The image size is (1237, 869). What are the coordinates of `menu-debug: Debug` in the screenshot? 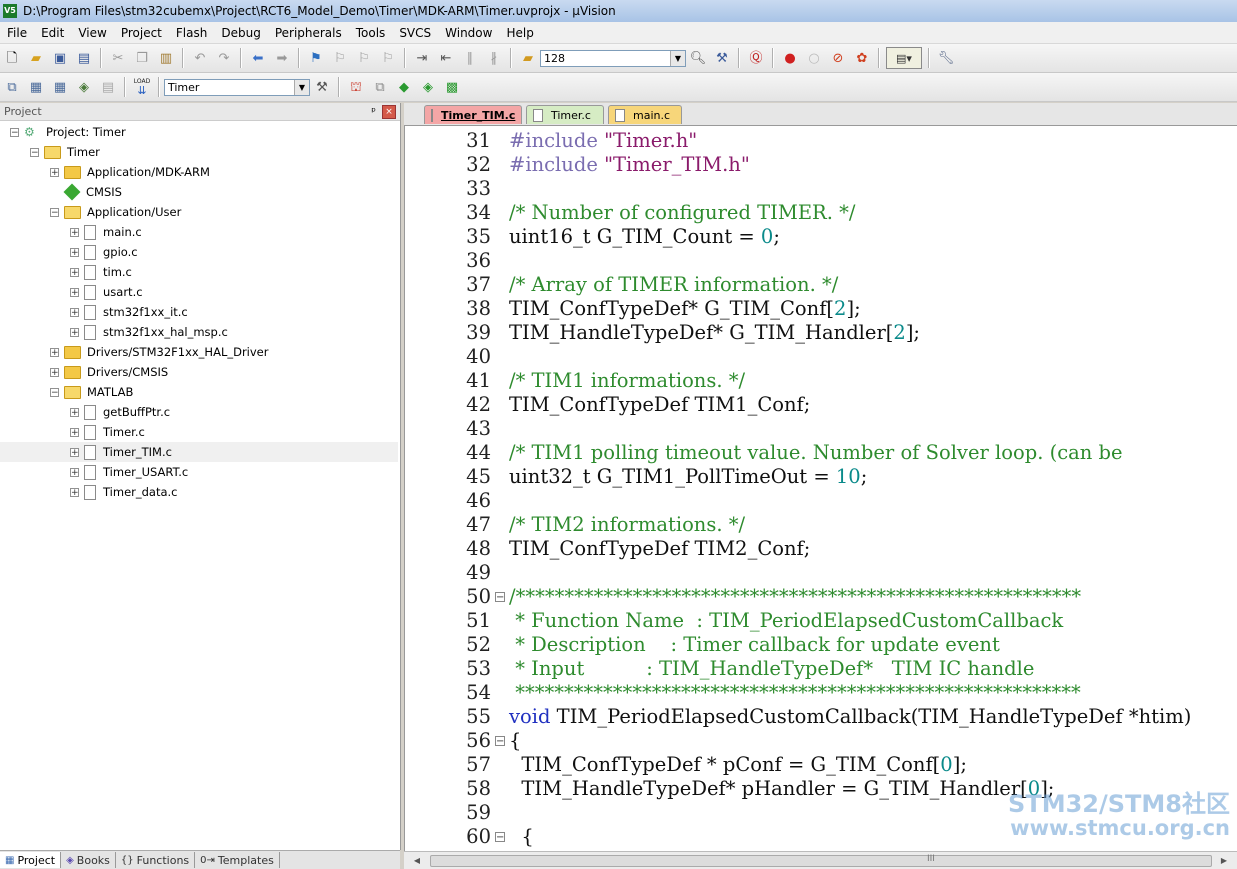 It's located at (240, 33).